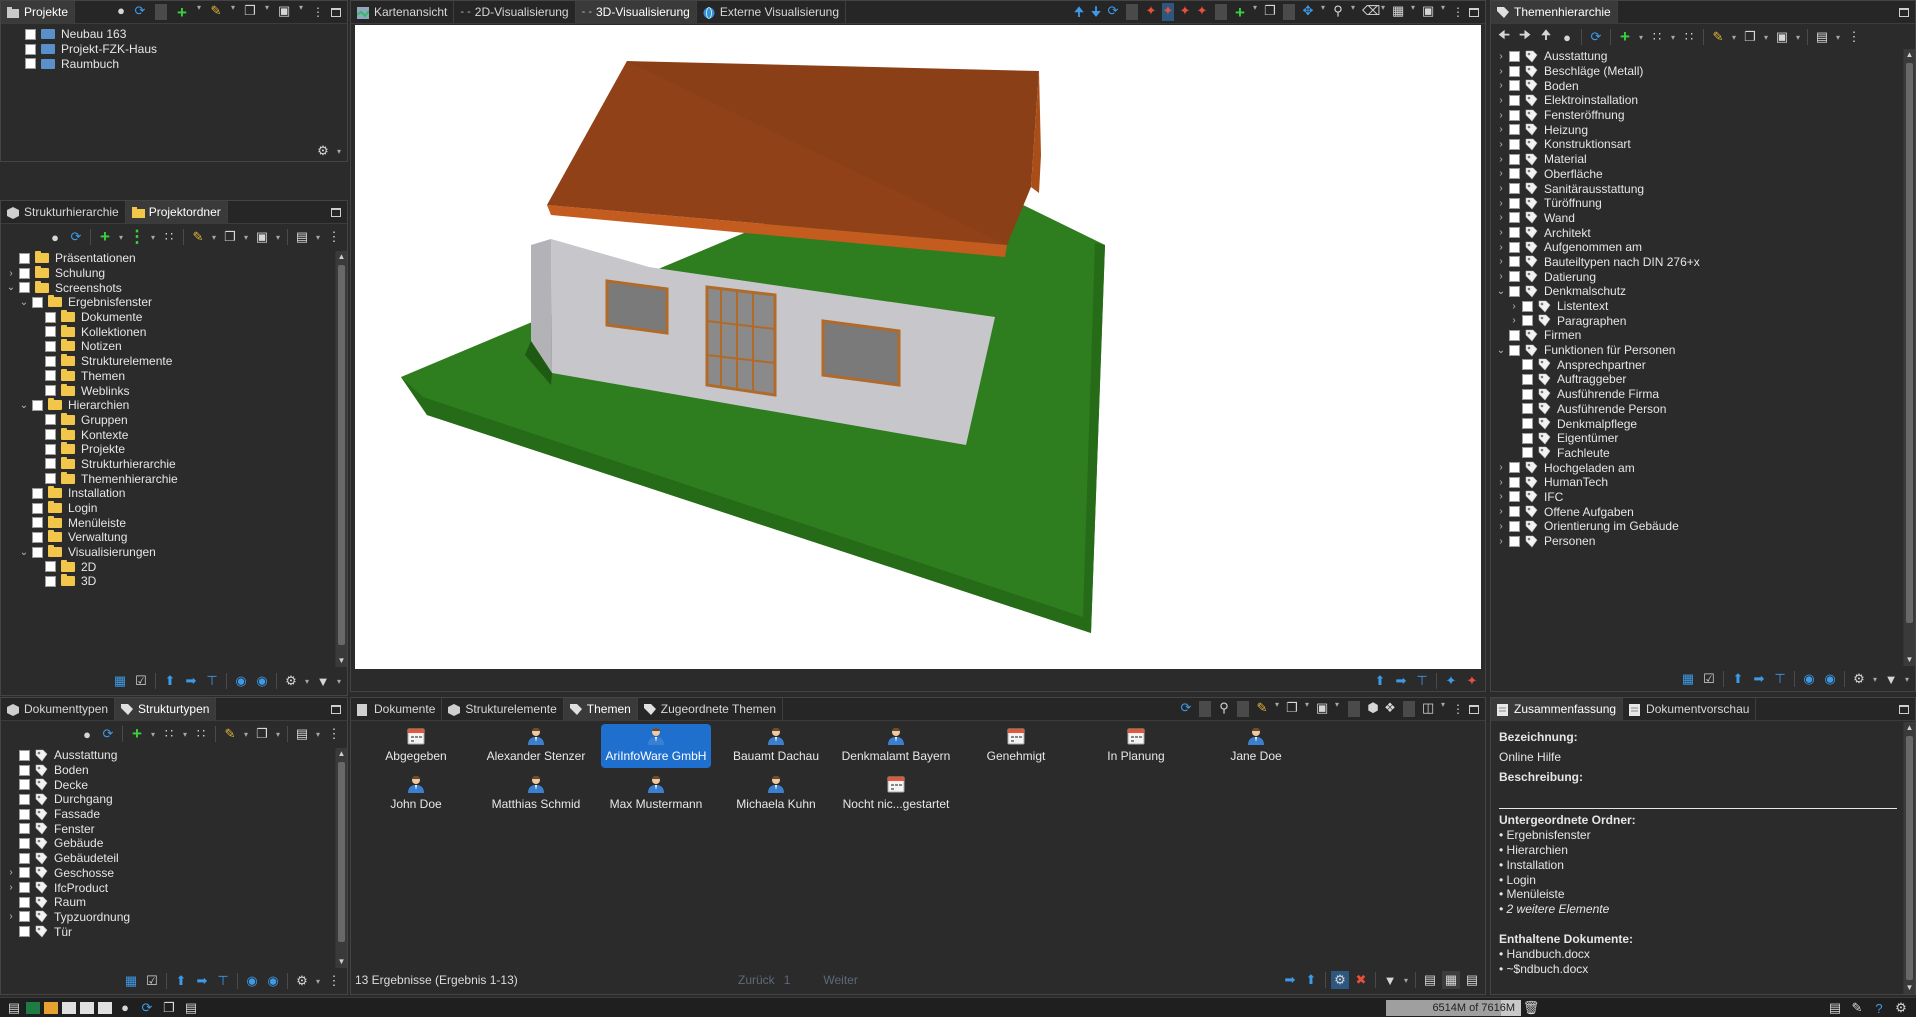 The width and height of the screenshot is (1916, 1017). What do you see at coordinates (167, 34) in the screenshot?
I see `project-row: Neubau 163` at bounding box center [167, 34].